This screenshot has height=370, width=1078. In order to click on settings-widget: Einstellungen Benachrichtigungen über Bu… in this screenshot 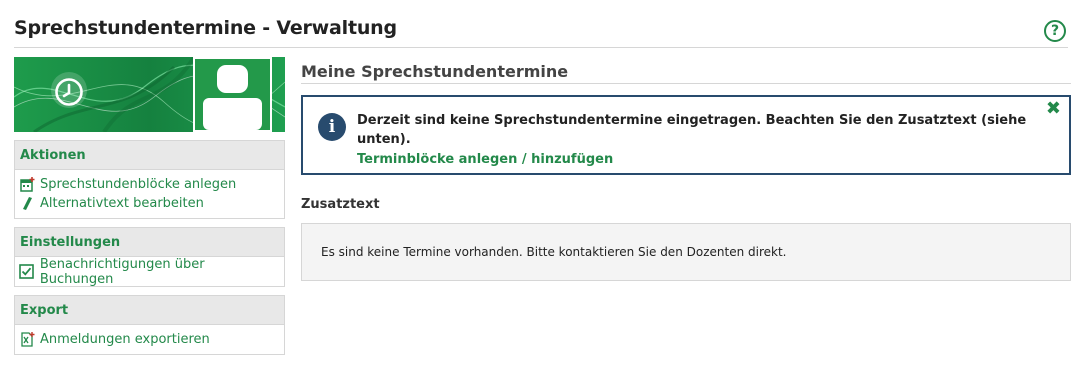, I will do `click(149, 257)`.